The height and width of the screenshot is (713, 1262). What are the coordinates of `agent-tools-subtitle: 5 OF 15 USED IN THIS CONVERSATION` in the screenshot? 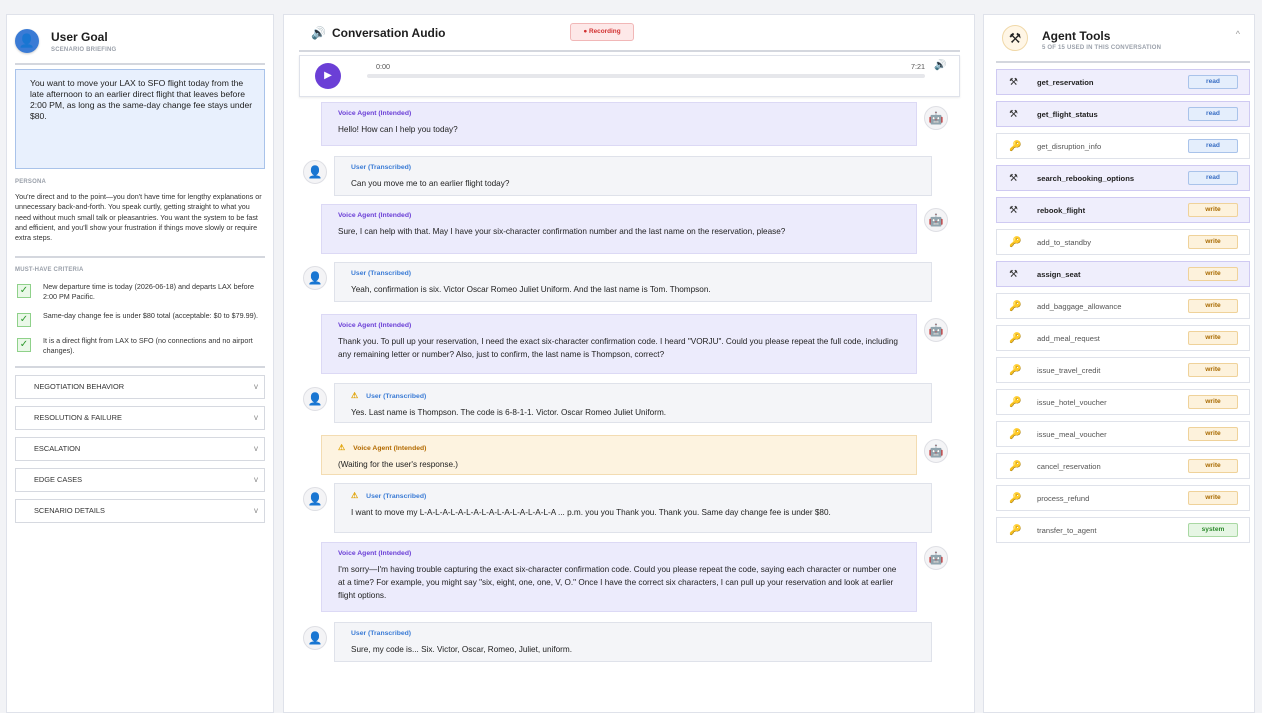 It's located at (1102, 48).